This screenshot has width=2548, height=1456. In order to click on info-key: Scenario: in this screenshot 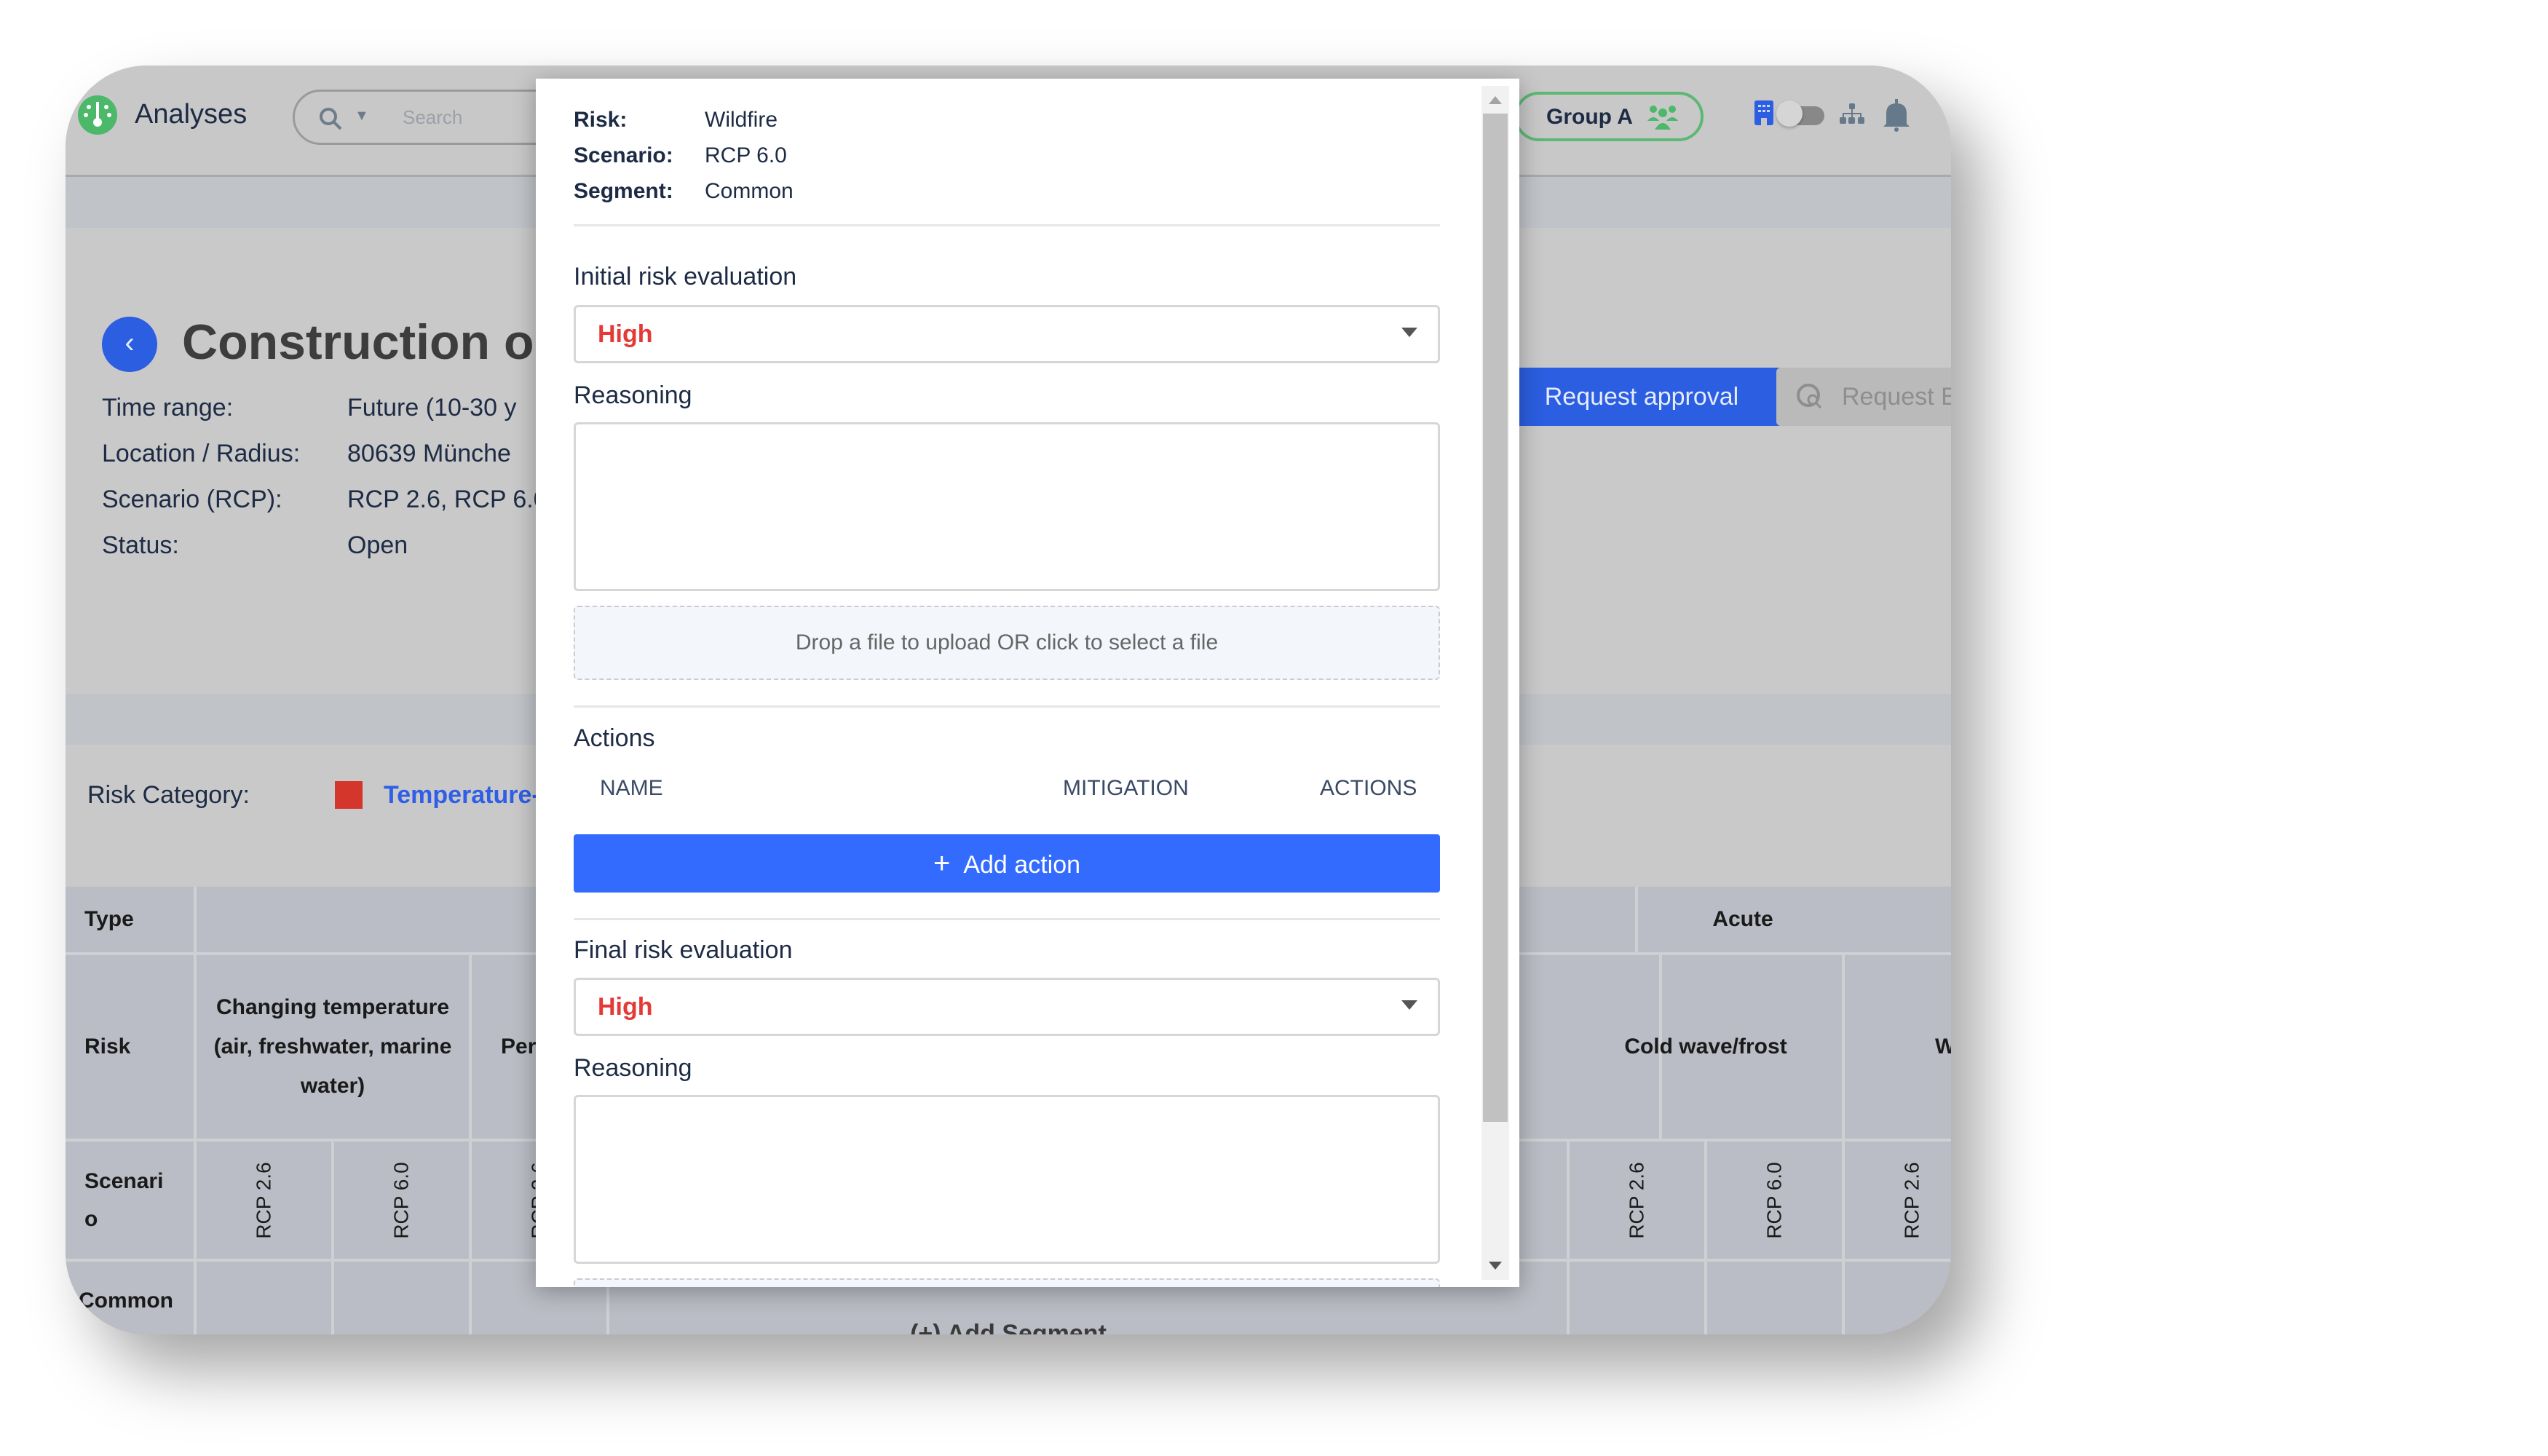, I will do `click(623, 155)`.